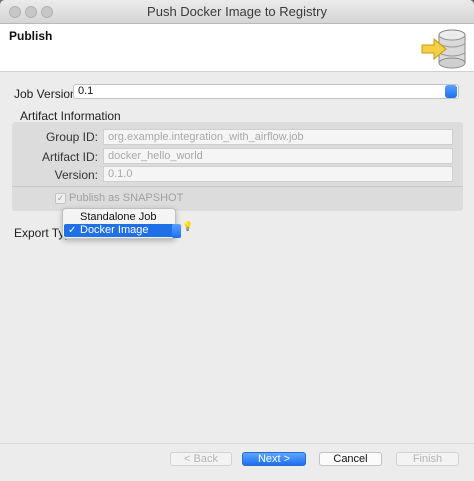 This screenshot has height=481, width=474. What do you see at coordinates (443, 49) in the screenshot?
I see `database-export-icon` at bounding box center [443, 49].